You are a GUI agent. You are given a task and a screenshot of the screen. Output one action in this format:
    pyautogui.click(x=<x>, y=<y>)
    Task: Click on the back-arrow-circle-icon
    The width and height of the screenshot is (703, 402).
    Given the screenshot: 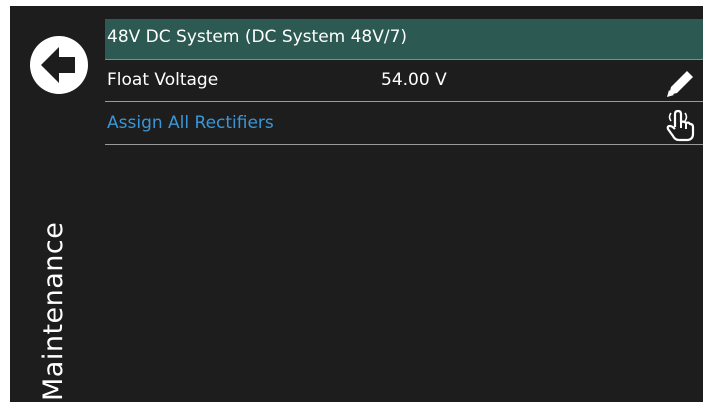 What is the action you would take?
    pyautogui.click(x=59, y=65)
    